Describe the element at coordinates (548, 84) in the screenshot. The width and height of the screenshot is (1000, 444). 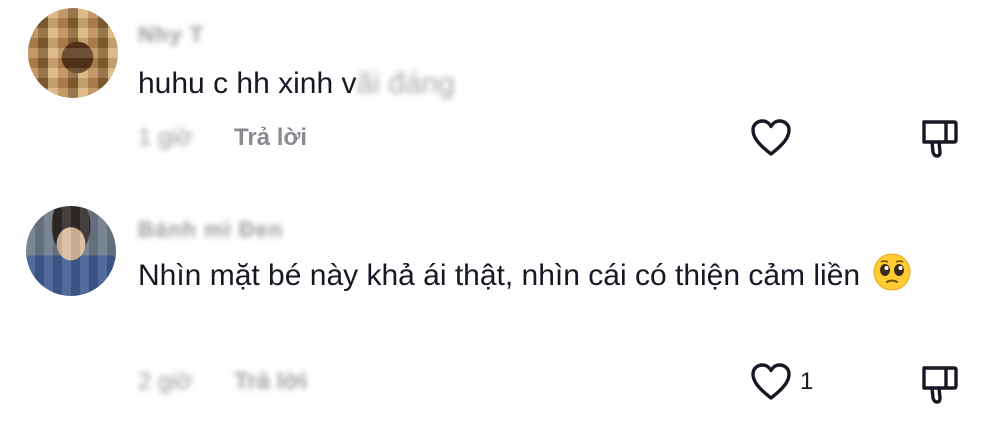
I see `comment-text: huhu c hh xinh vãi đáng` at that location.